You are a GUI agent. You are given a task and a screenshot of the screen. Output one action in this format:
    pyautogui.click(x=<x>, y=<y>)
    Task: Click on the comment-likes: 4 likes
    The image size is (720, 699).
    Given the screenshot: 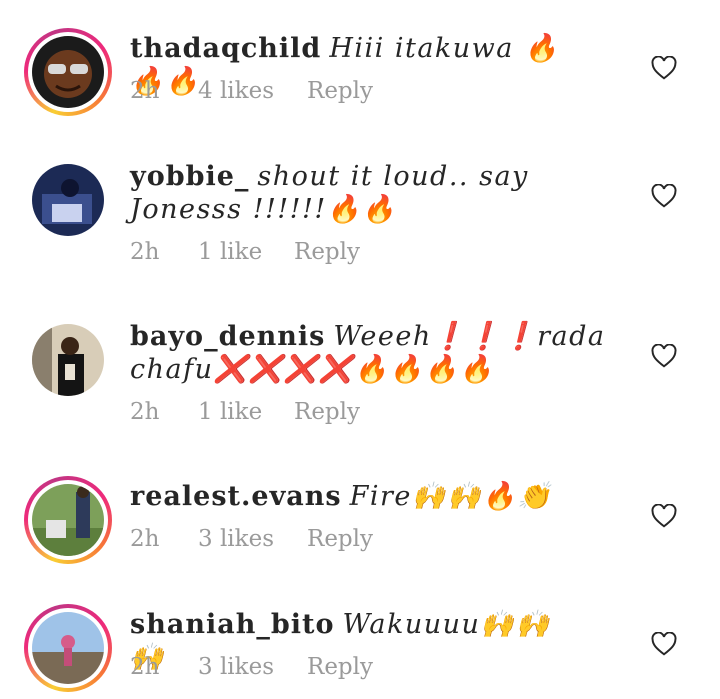 What is the action you would take?
    pyautogui.click(x=236, y=91)
    